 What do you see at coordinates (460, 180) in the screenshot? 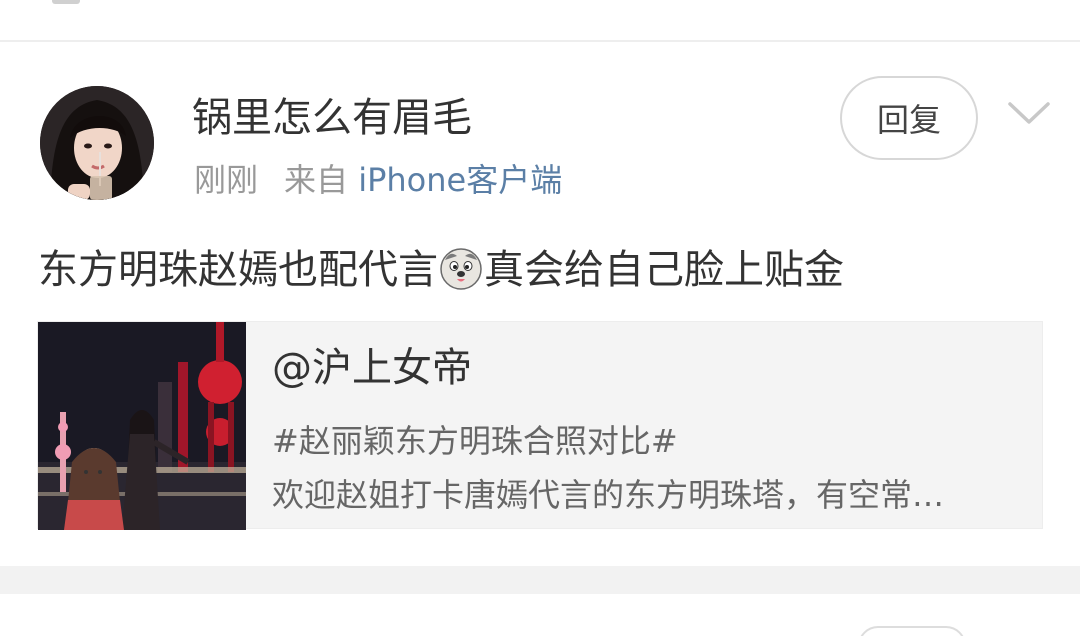
I see `source-device-link: iPhone客户端` at bounding box center [460, 180].